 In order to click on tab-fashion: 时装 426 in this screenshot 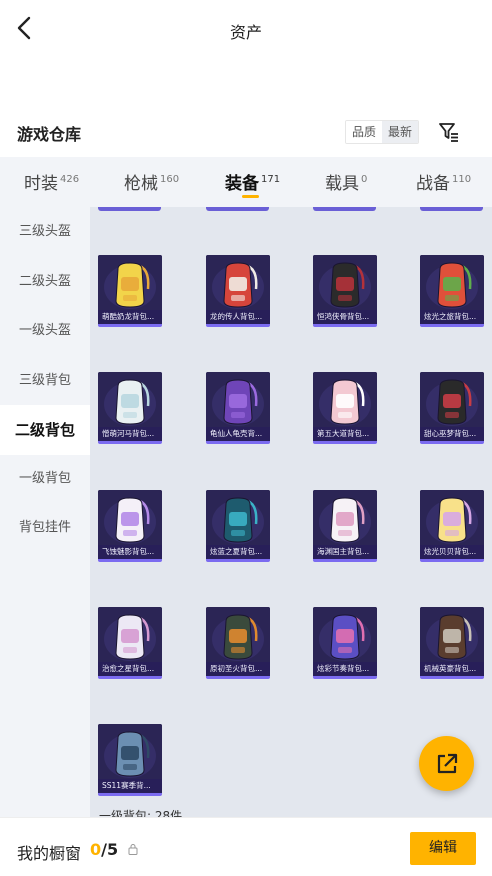, I will do `click(51, 181)`.